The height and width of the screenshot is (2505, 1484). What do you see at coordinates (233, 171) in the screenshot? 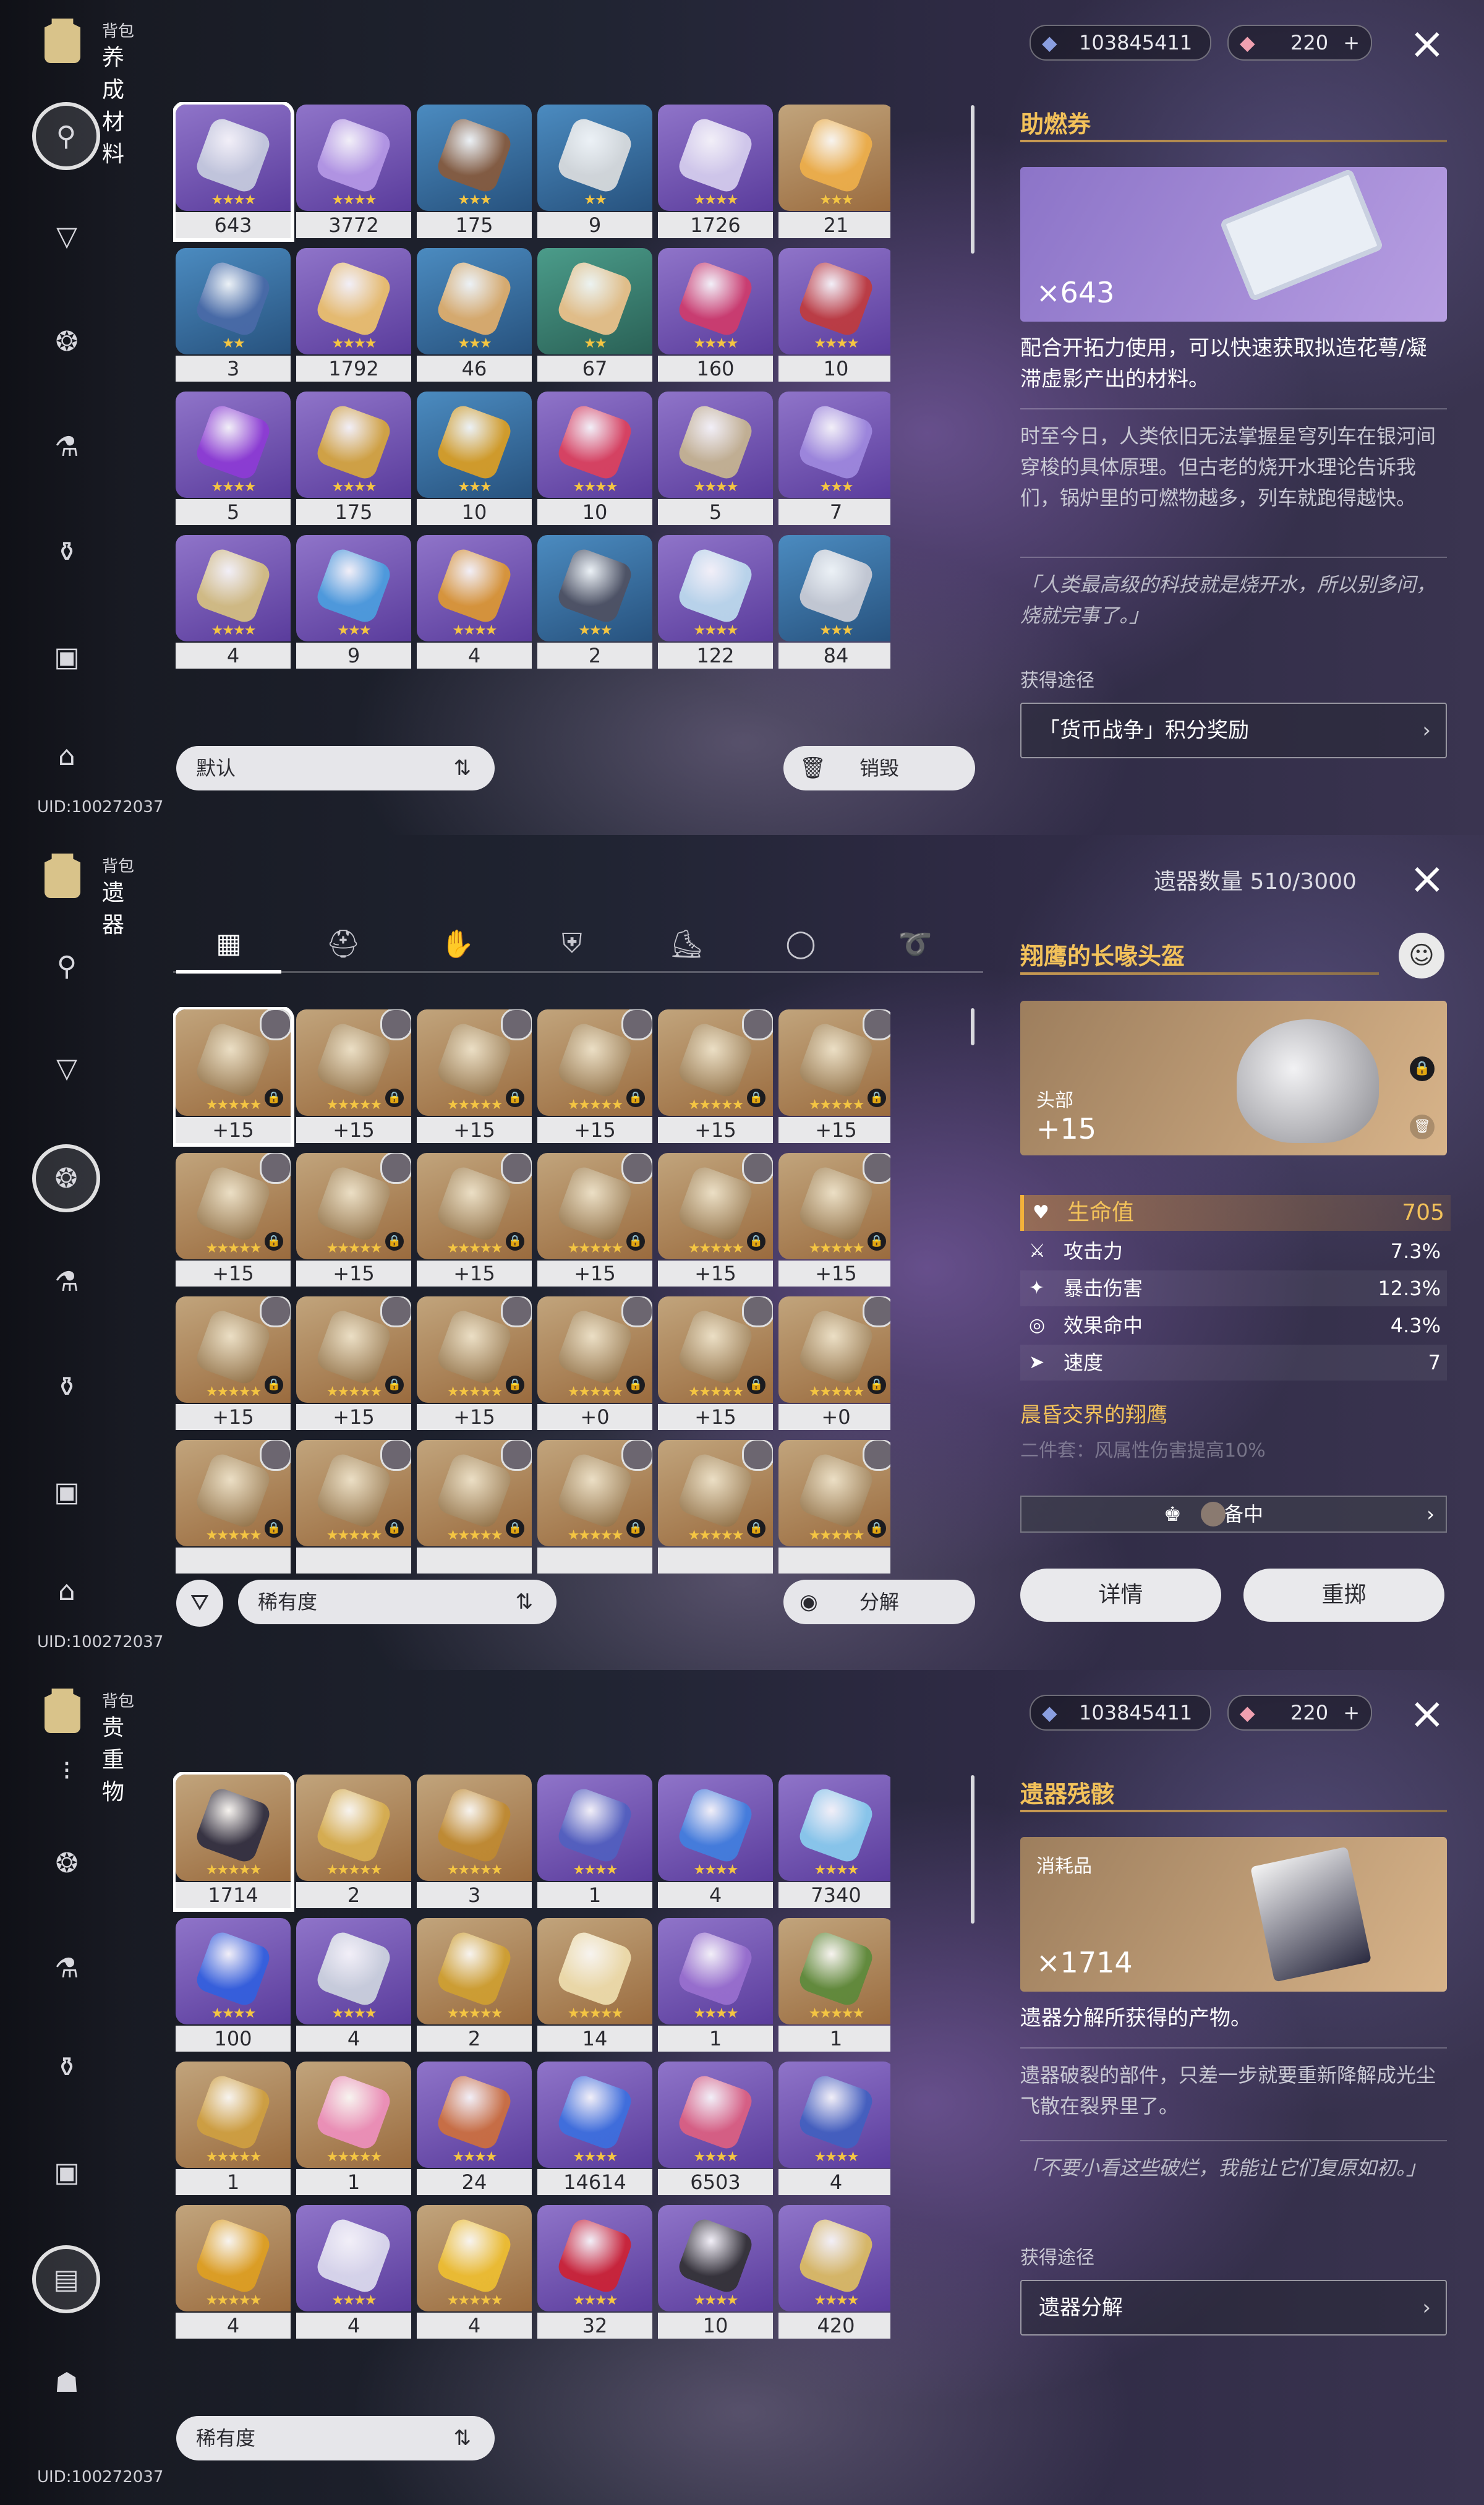
I see `item-slot: ★★★★ 643` at bounding box center [233, 171].